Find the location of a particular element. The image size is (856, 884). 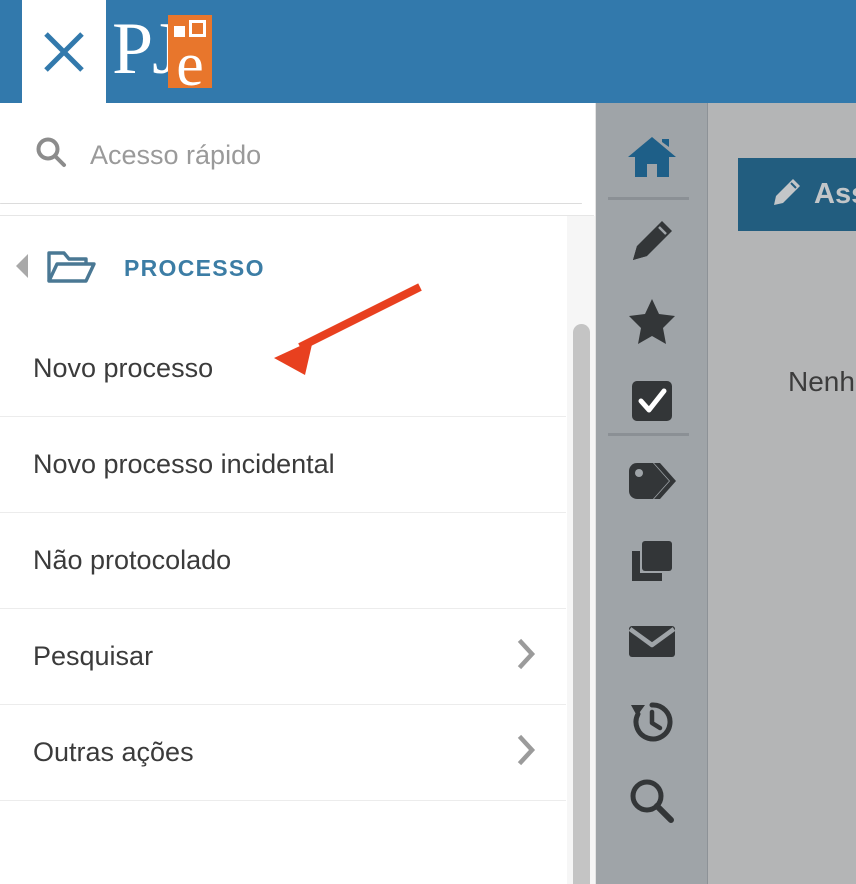

search-underline is located at coordinates (291, 203).